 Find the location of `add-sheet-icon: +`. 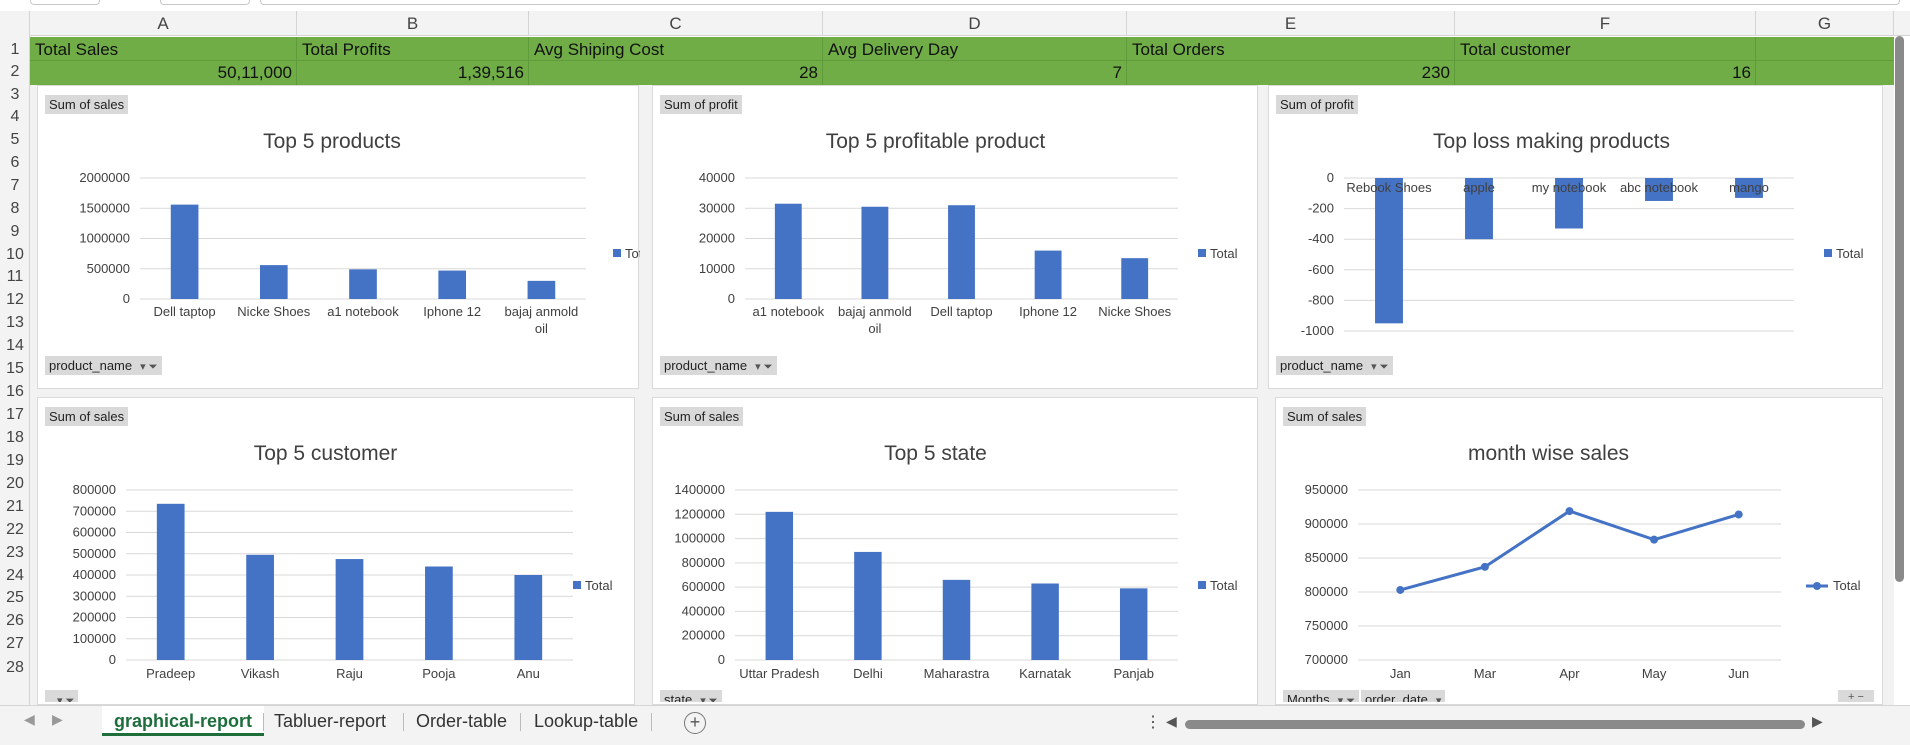

add-sheet-icon: + is located at coordinates (695, 723).